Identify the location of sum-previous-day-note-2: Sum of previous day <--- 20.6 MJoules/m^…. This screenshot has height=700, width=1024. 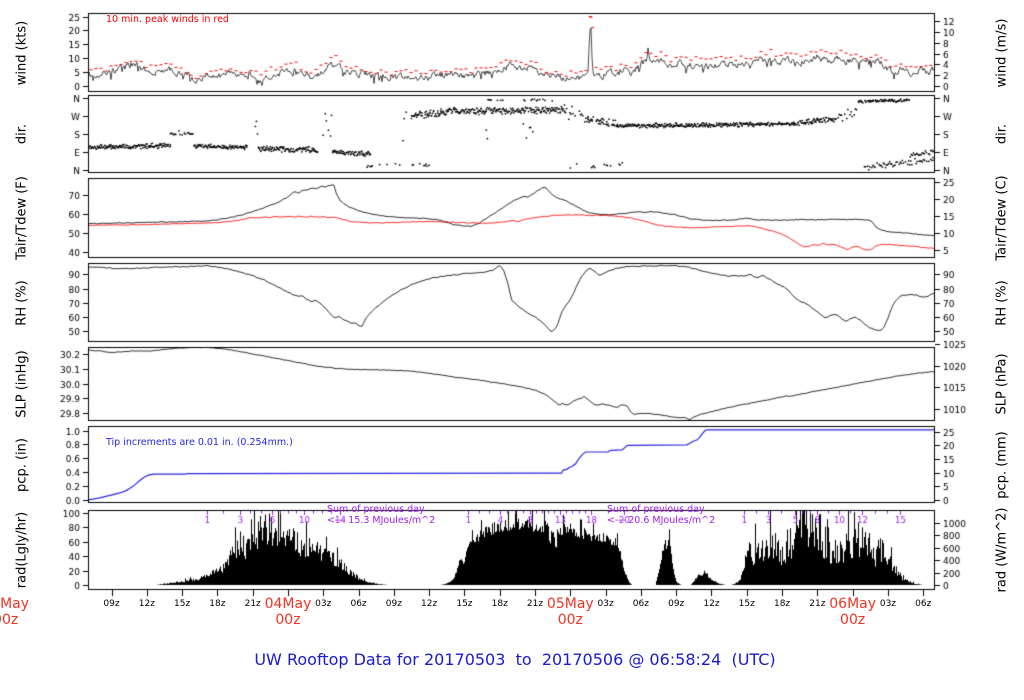
(661, 515).